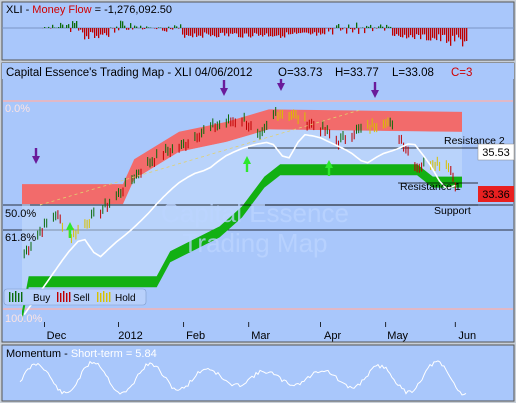 The height and width of the screenshot is (403, 516). Describe the element at coordinates (125, 298) in the screenshot. I see `legend-hold-label: Hold` at that location.